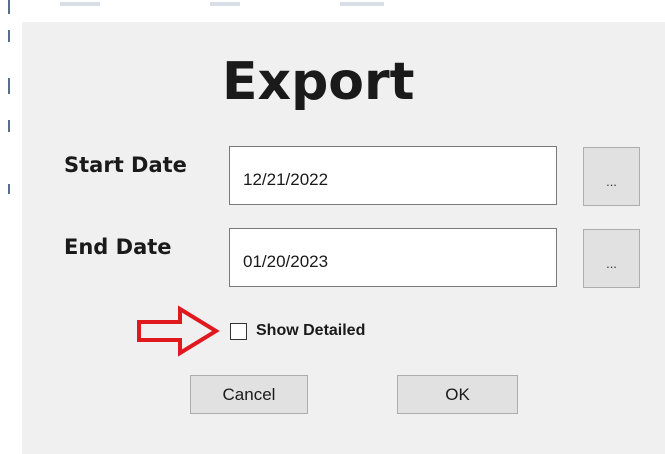  Describe the element at coordinates (457, 394) in the screenshot. I see `ok-button: OK` at that location.